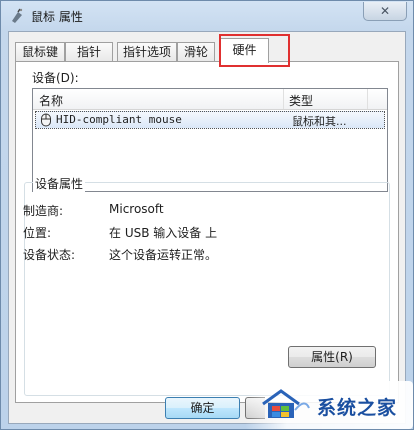 This screenshot has width=414, height=430. I want to click on manufacturer-value: Microsoft, so click(136, 209).